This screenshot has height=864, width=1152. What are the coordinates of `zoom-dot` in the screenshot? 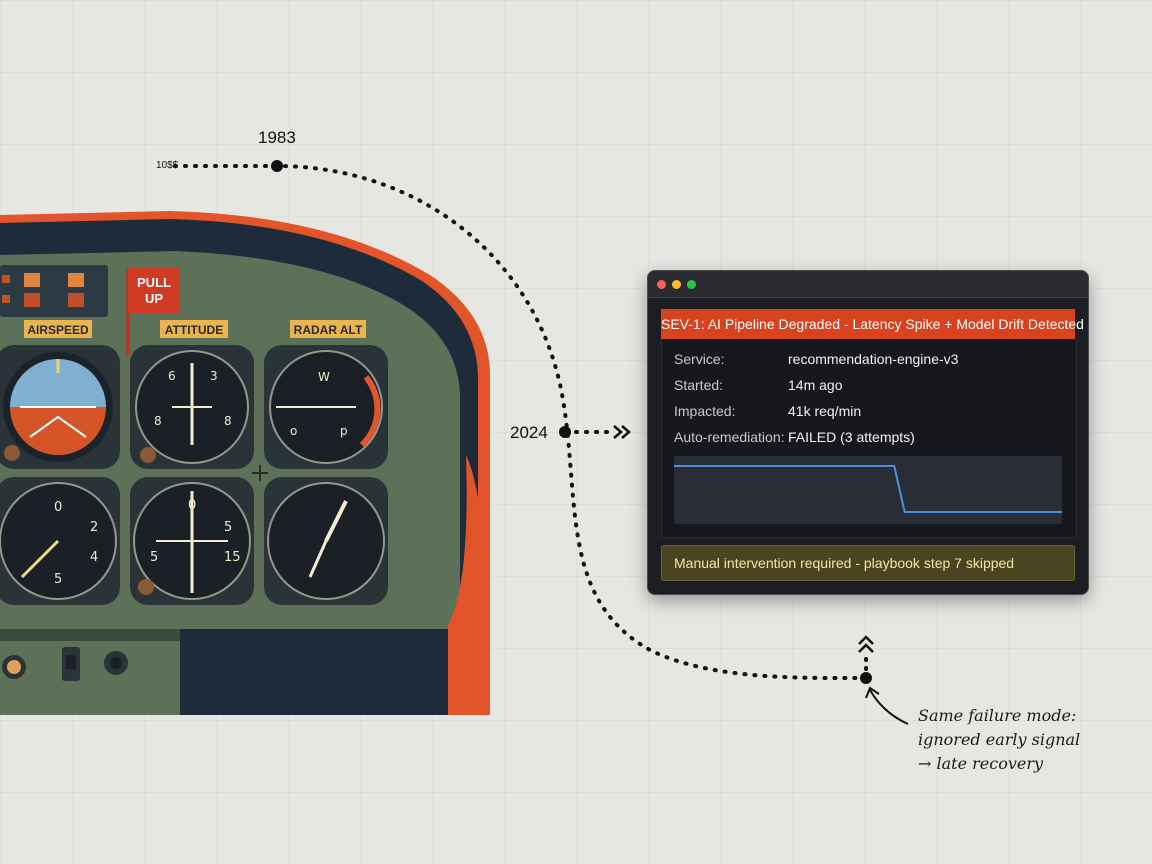 It's located at (691, 284).